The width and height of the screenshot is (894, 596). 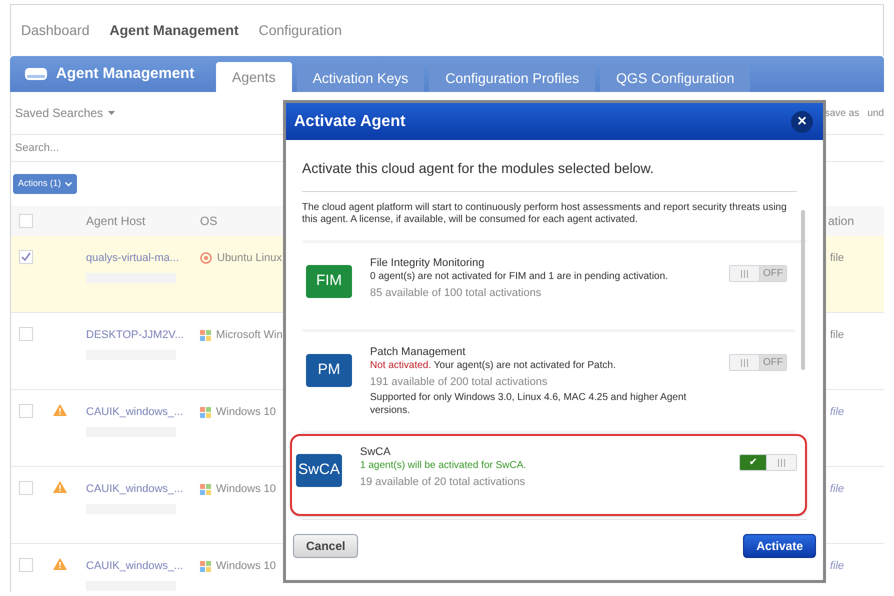 I want to click on module-status: 1 agent(s) will be activated for SwCA., so click(x=444, y=465).